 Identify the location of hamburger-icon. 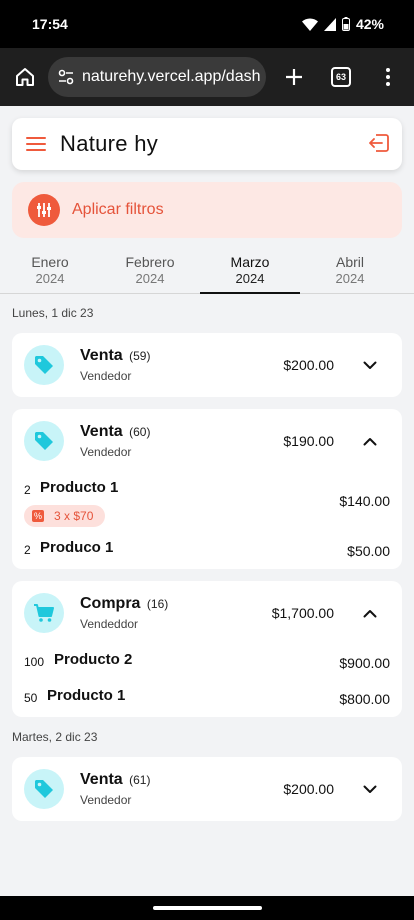
(36, 144).